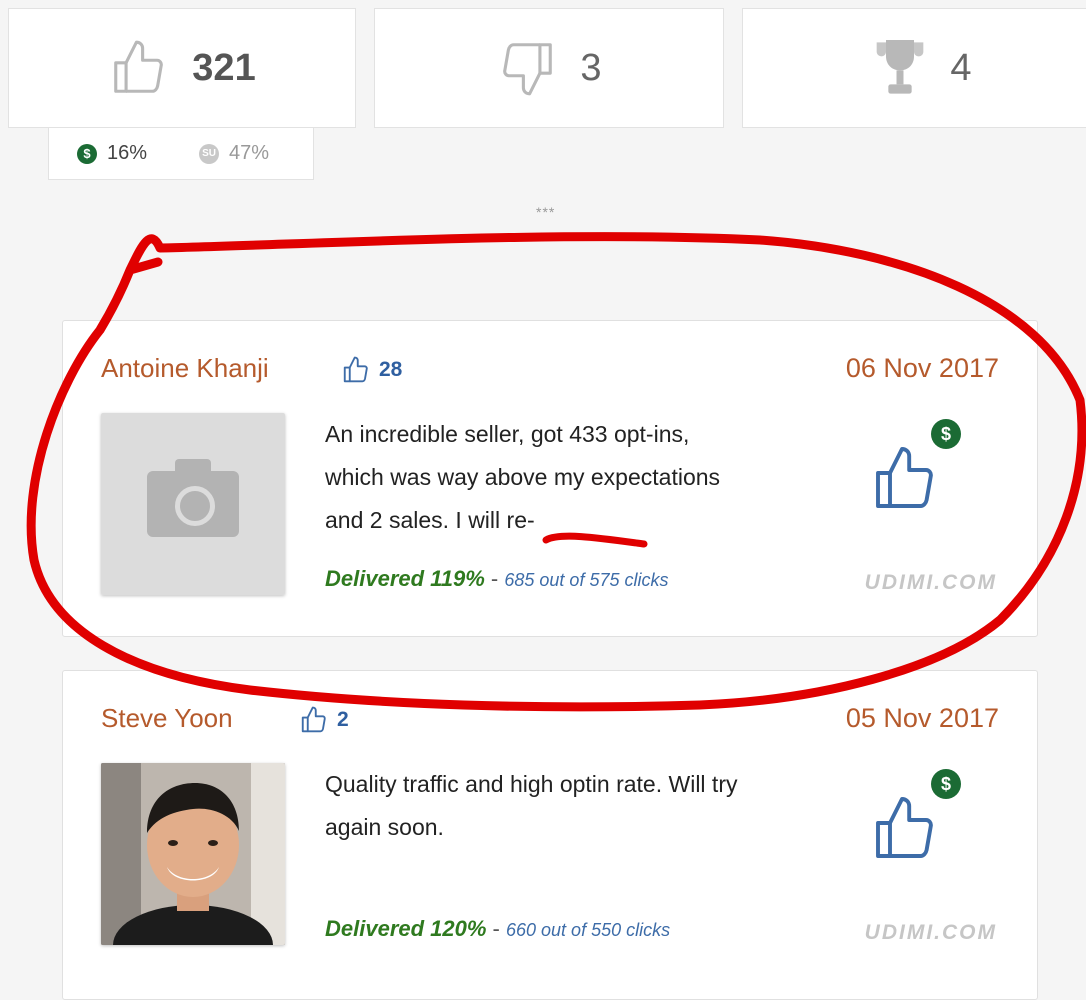  Describe the element at coordinates (182, 68) in the screenshot. I see `positive-stat-box: 321` at that location.